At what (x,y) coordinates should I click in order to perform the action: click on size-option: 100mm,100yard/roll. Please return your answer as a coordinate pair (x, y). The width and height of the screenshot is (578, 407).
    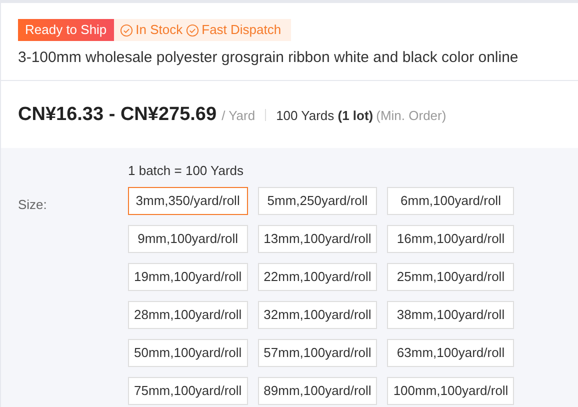
    Looking at the image, I should click on (450, 390).